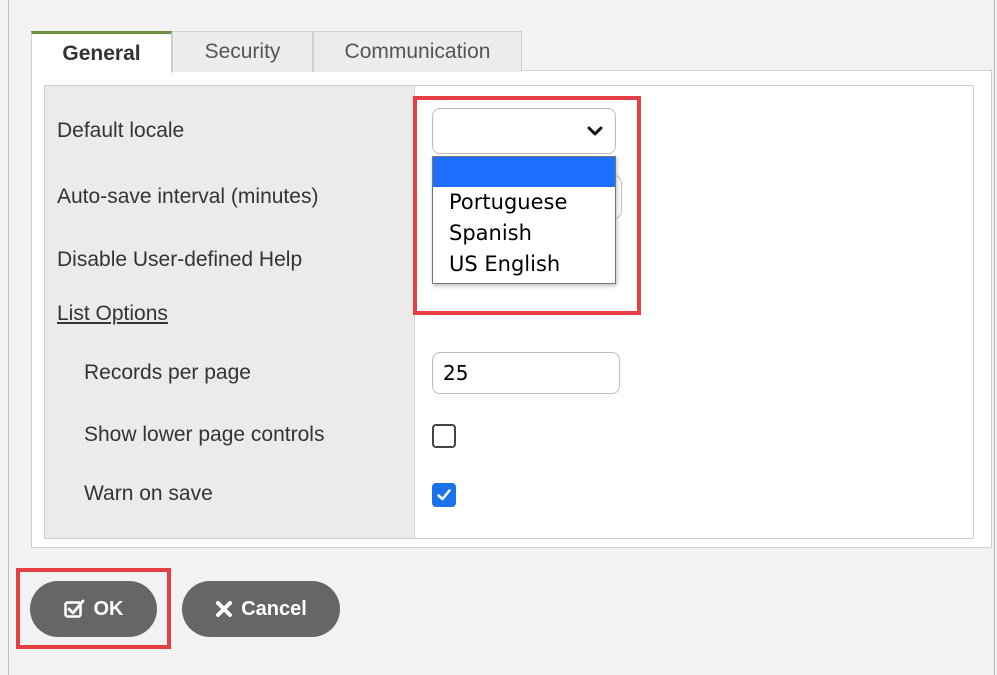  Describe the element at coordinates (526, 373) in the screenshot. I see `records-per-page-input: 25` at that location.